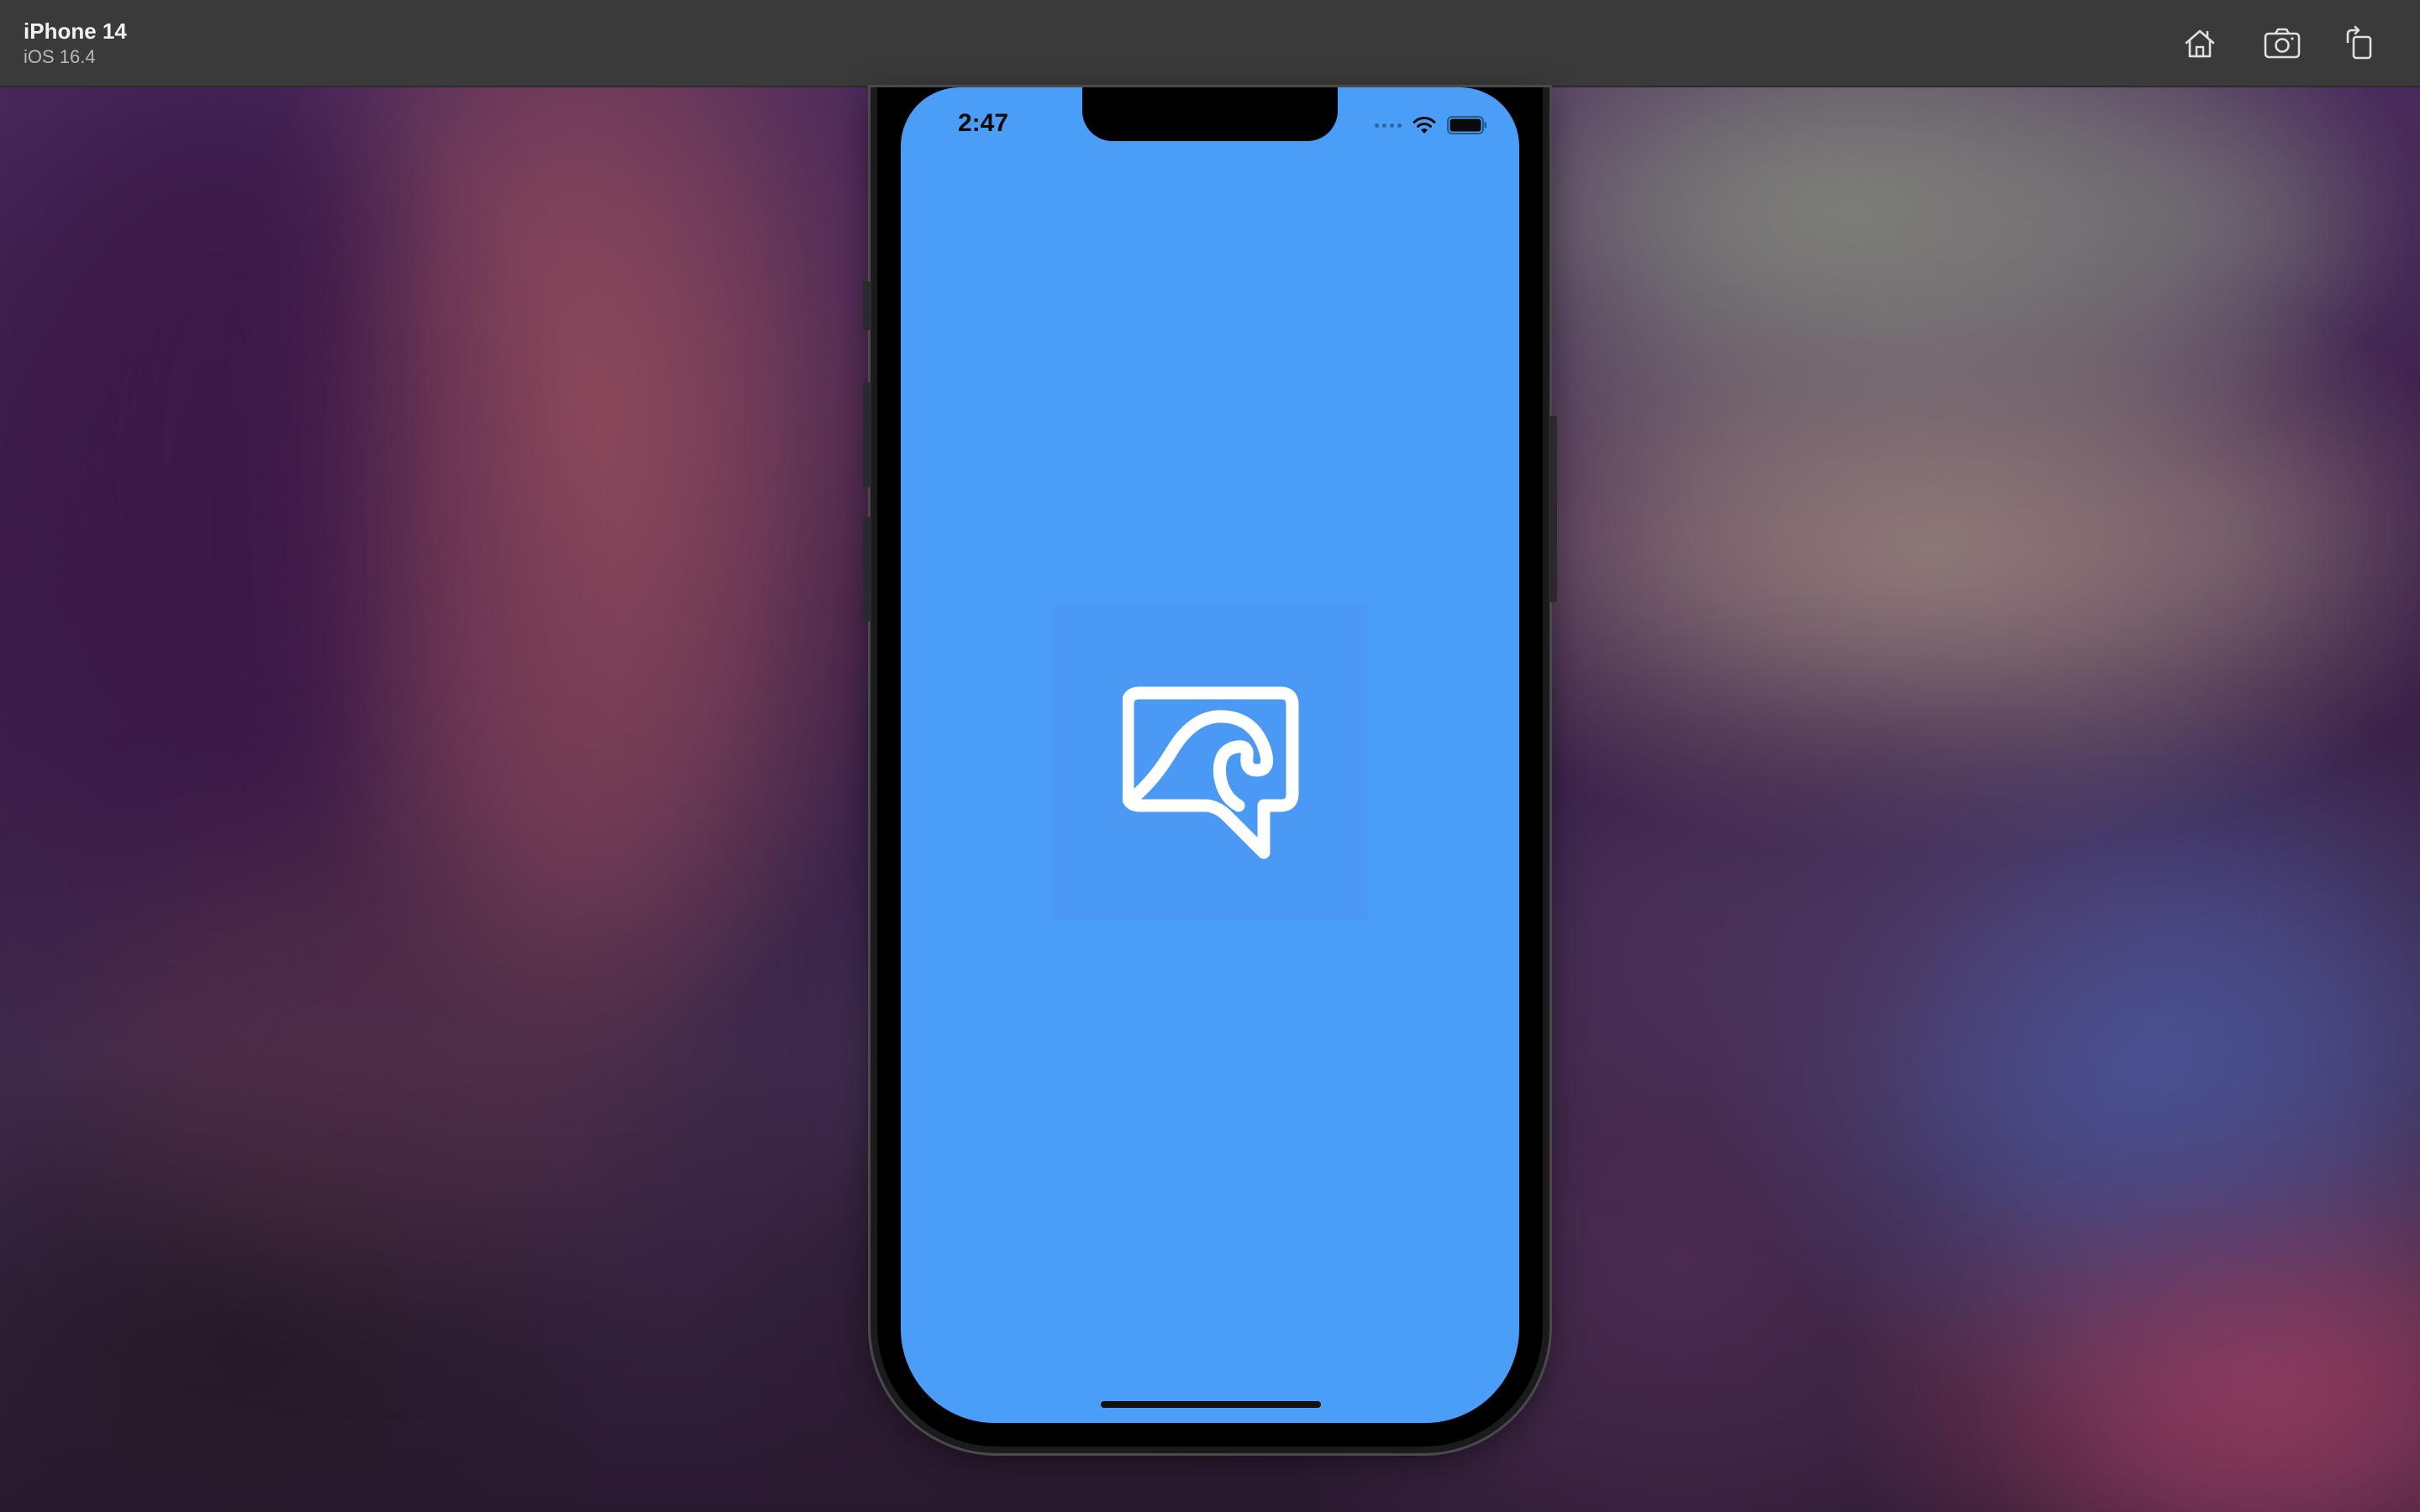 Image resolution: width=2420 pixels, height=1512 pixels. What do you see at coordinates (867, 434) in the screenshot?
I see `volume-up-button` at bounding box center [867, 434].